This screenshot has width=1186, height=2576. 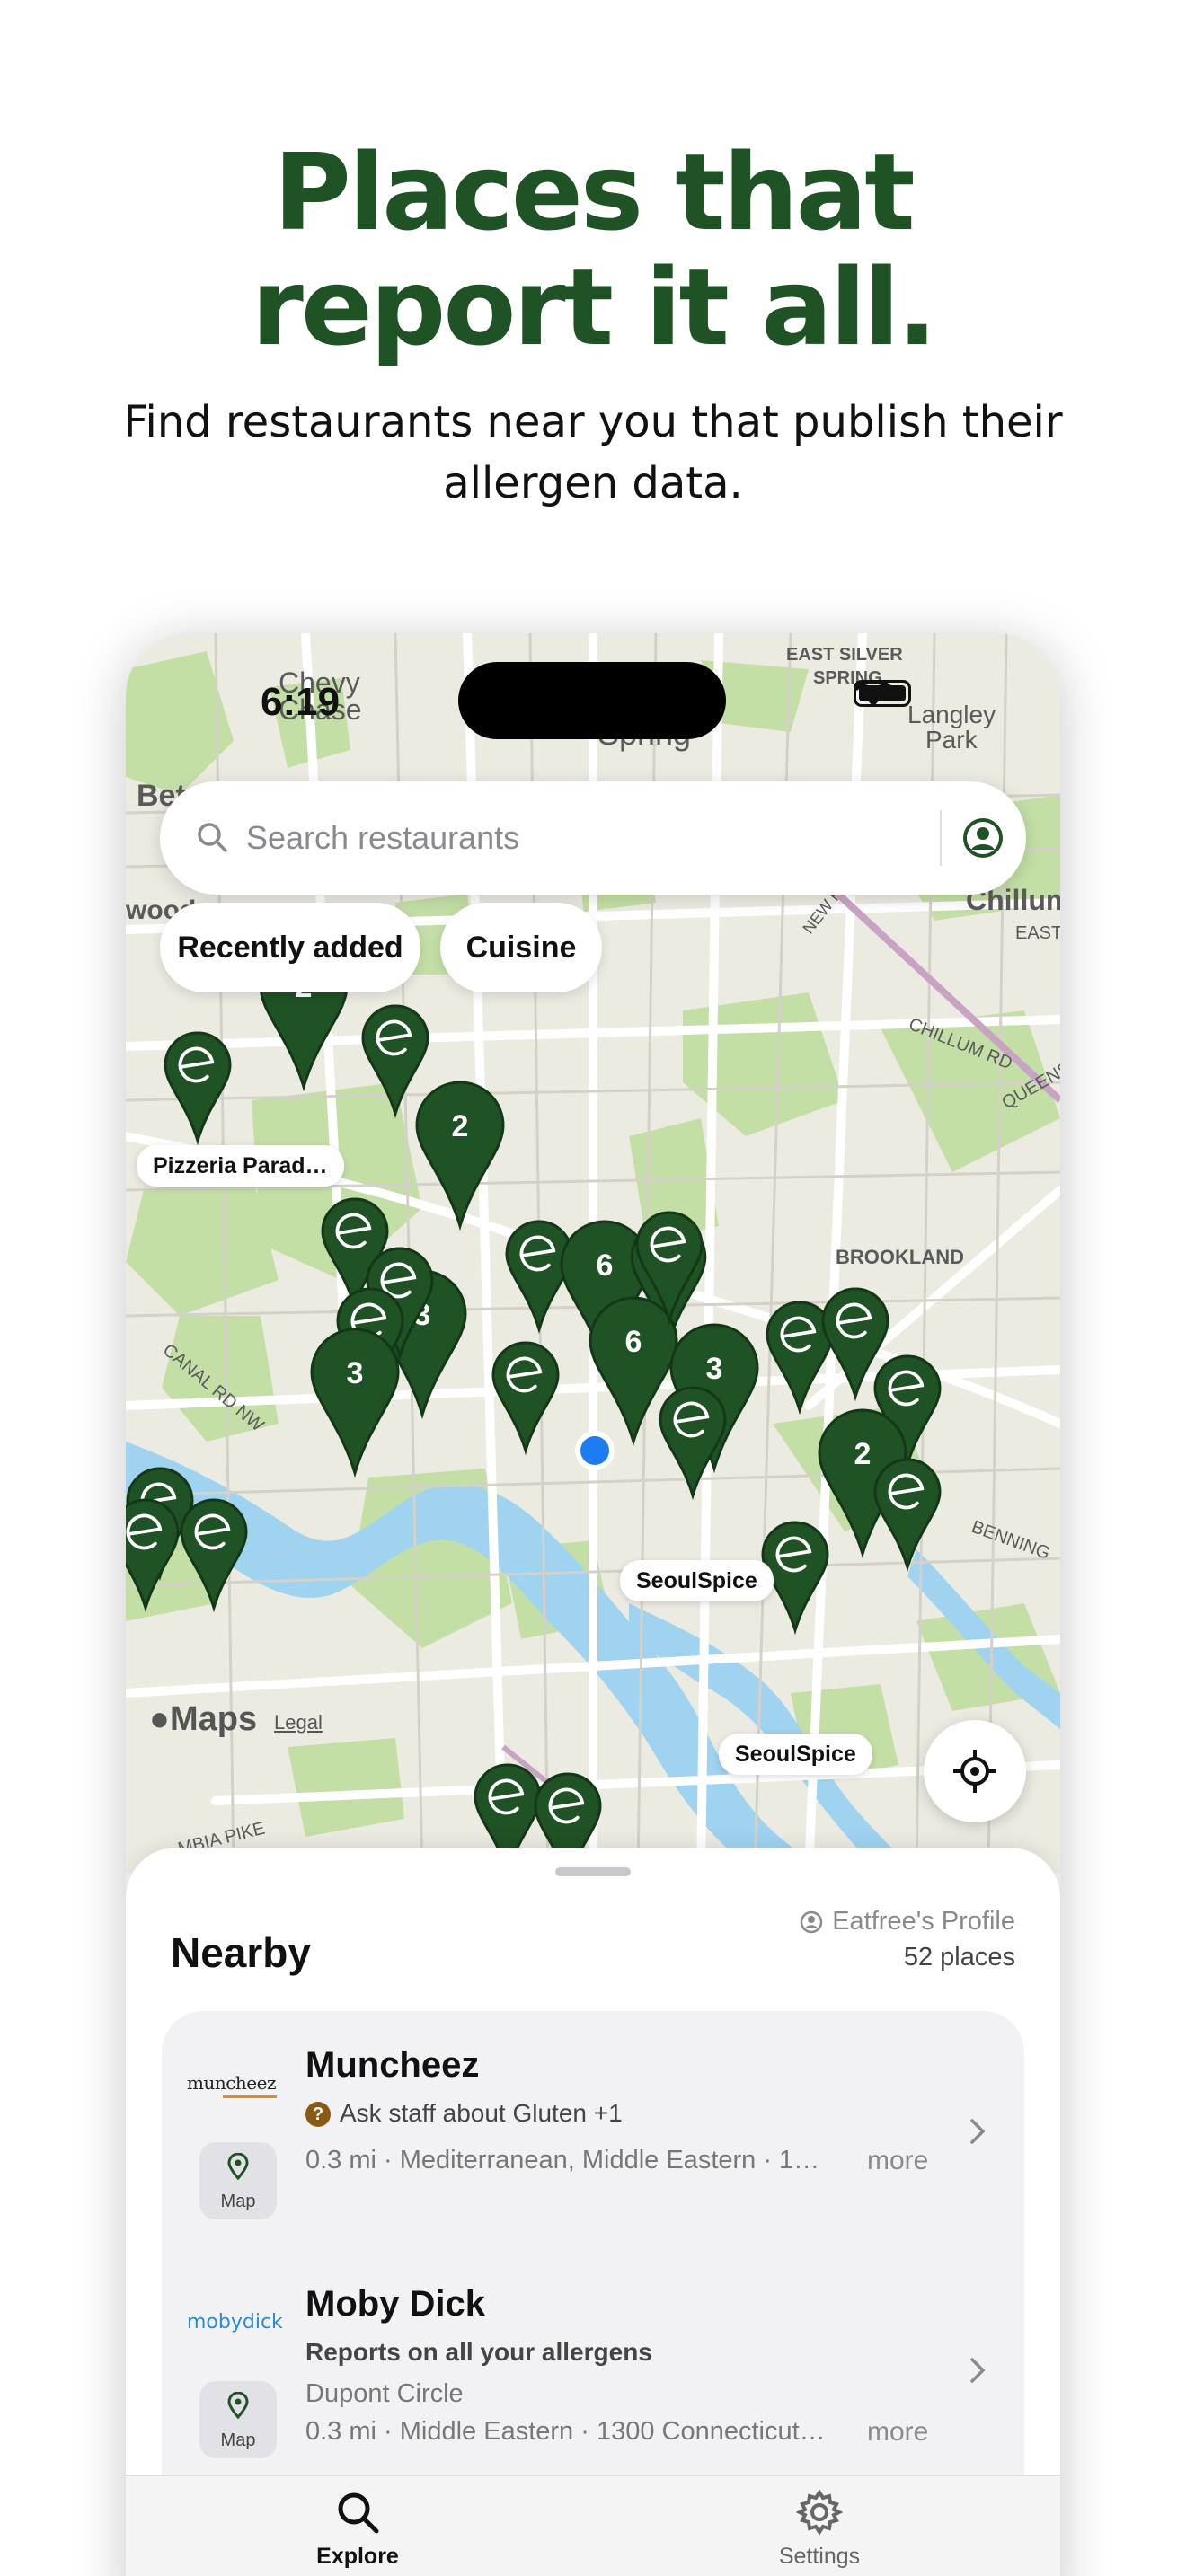 I want to click on restaurant-logo-text: mobydick, so click(x=235, y=2322).